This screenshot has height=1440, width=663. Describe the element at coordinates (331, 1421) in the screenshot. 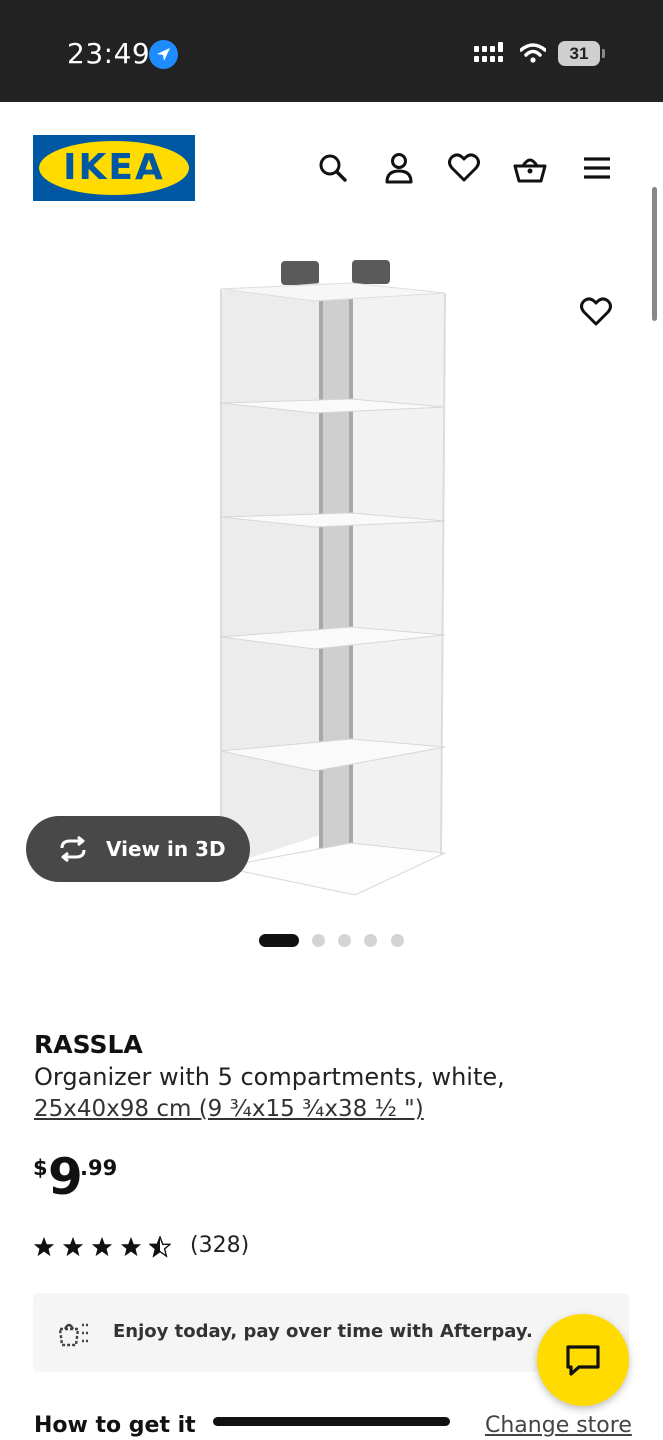

I see `home-indicator` at that location.